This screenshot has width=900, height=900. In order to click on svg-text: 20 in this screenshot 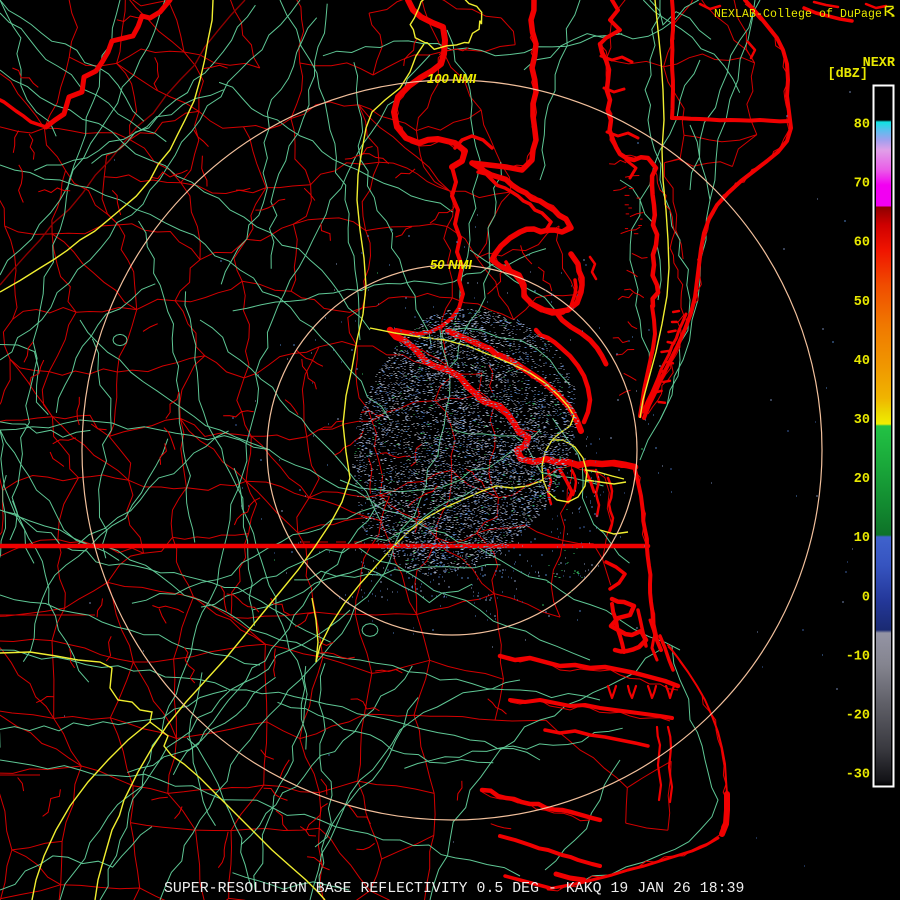, I will do `click(862, 479)`.